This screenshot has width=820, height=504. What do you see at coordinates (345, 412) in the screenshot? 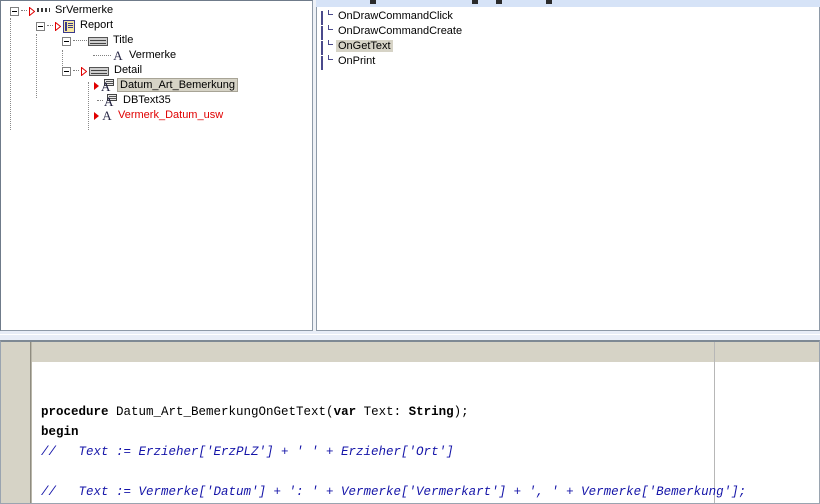
I see `code-token: var` at bounding box center [345, 412].